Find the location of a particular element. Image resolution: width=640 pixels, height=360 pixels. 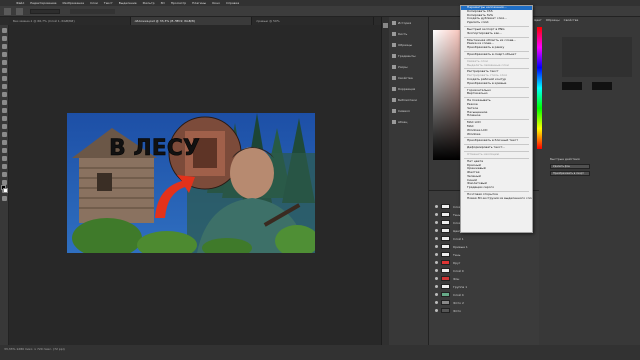

background-color-swatch is located at coordinates (5, 190).